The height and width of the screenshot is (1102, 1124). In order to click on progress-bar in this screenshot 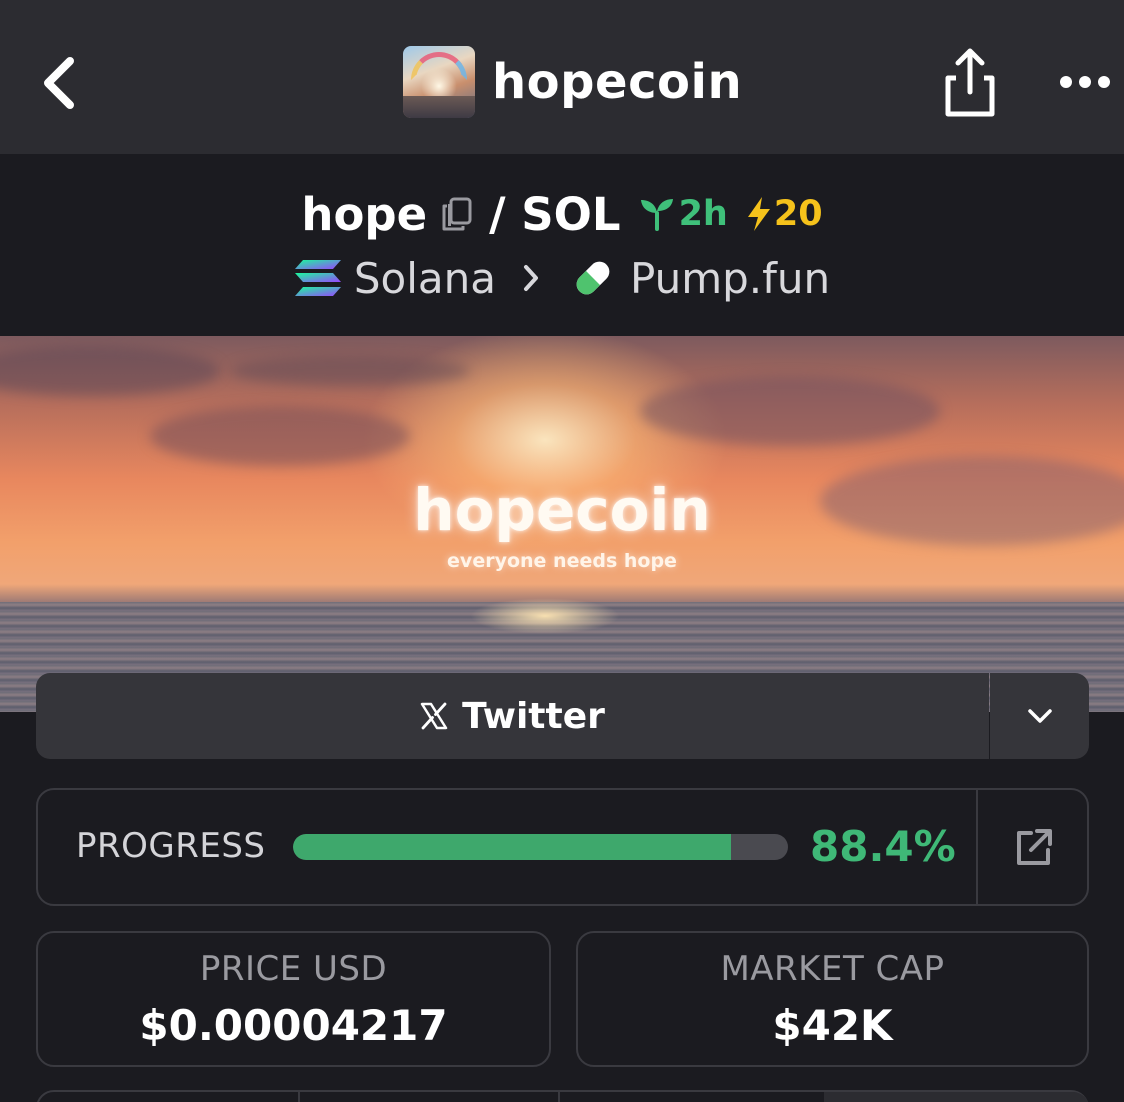, I will do `click(540, 847)`.